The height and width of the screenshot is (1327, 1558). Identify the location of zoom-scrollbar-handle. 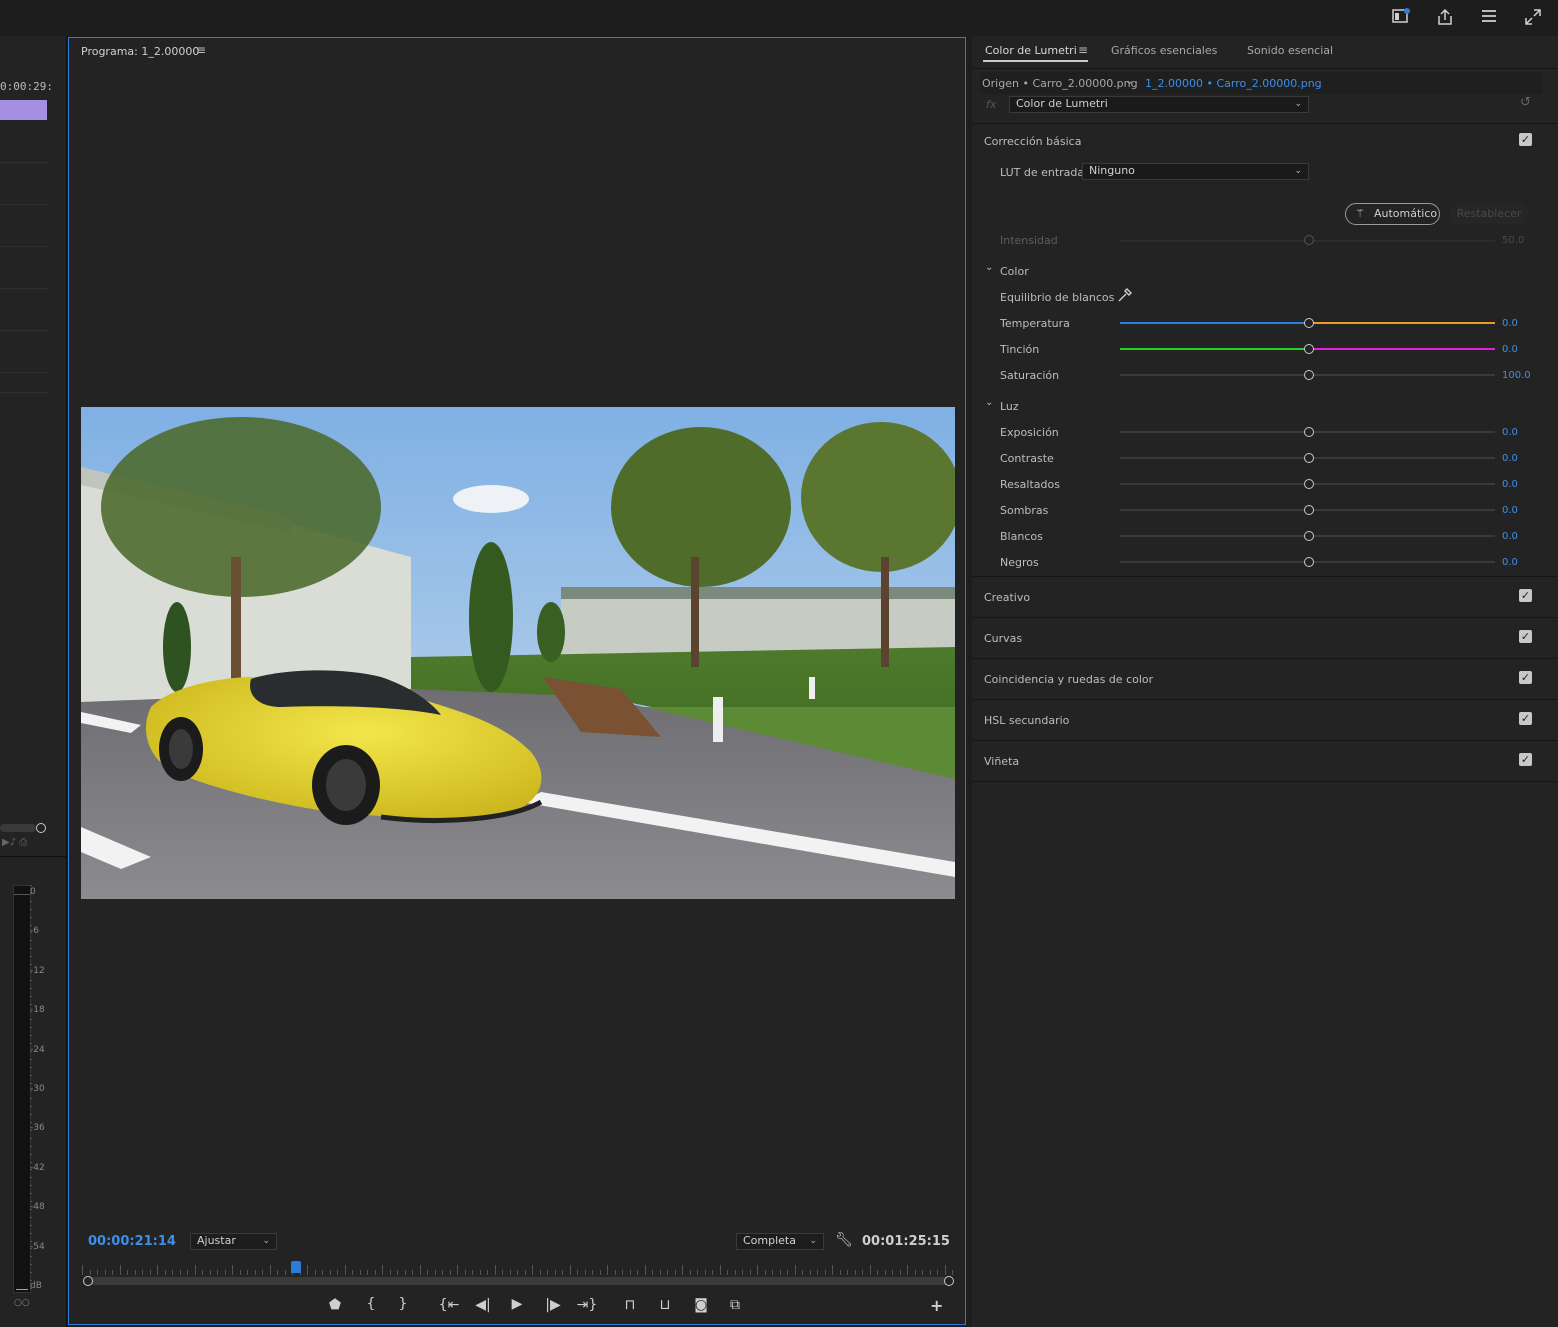
(41, 828).